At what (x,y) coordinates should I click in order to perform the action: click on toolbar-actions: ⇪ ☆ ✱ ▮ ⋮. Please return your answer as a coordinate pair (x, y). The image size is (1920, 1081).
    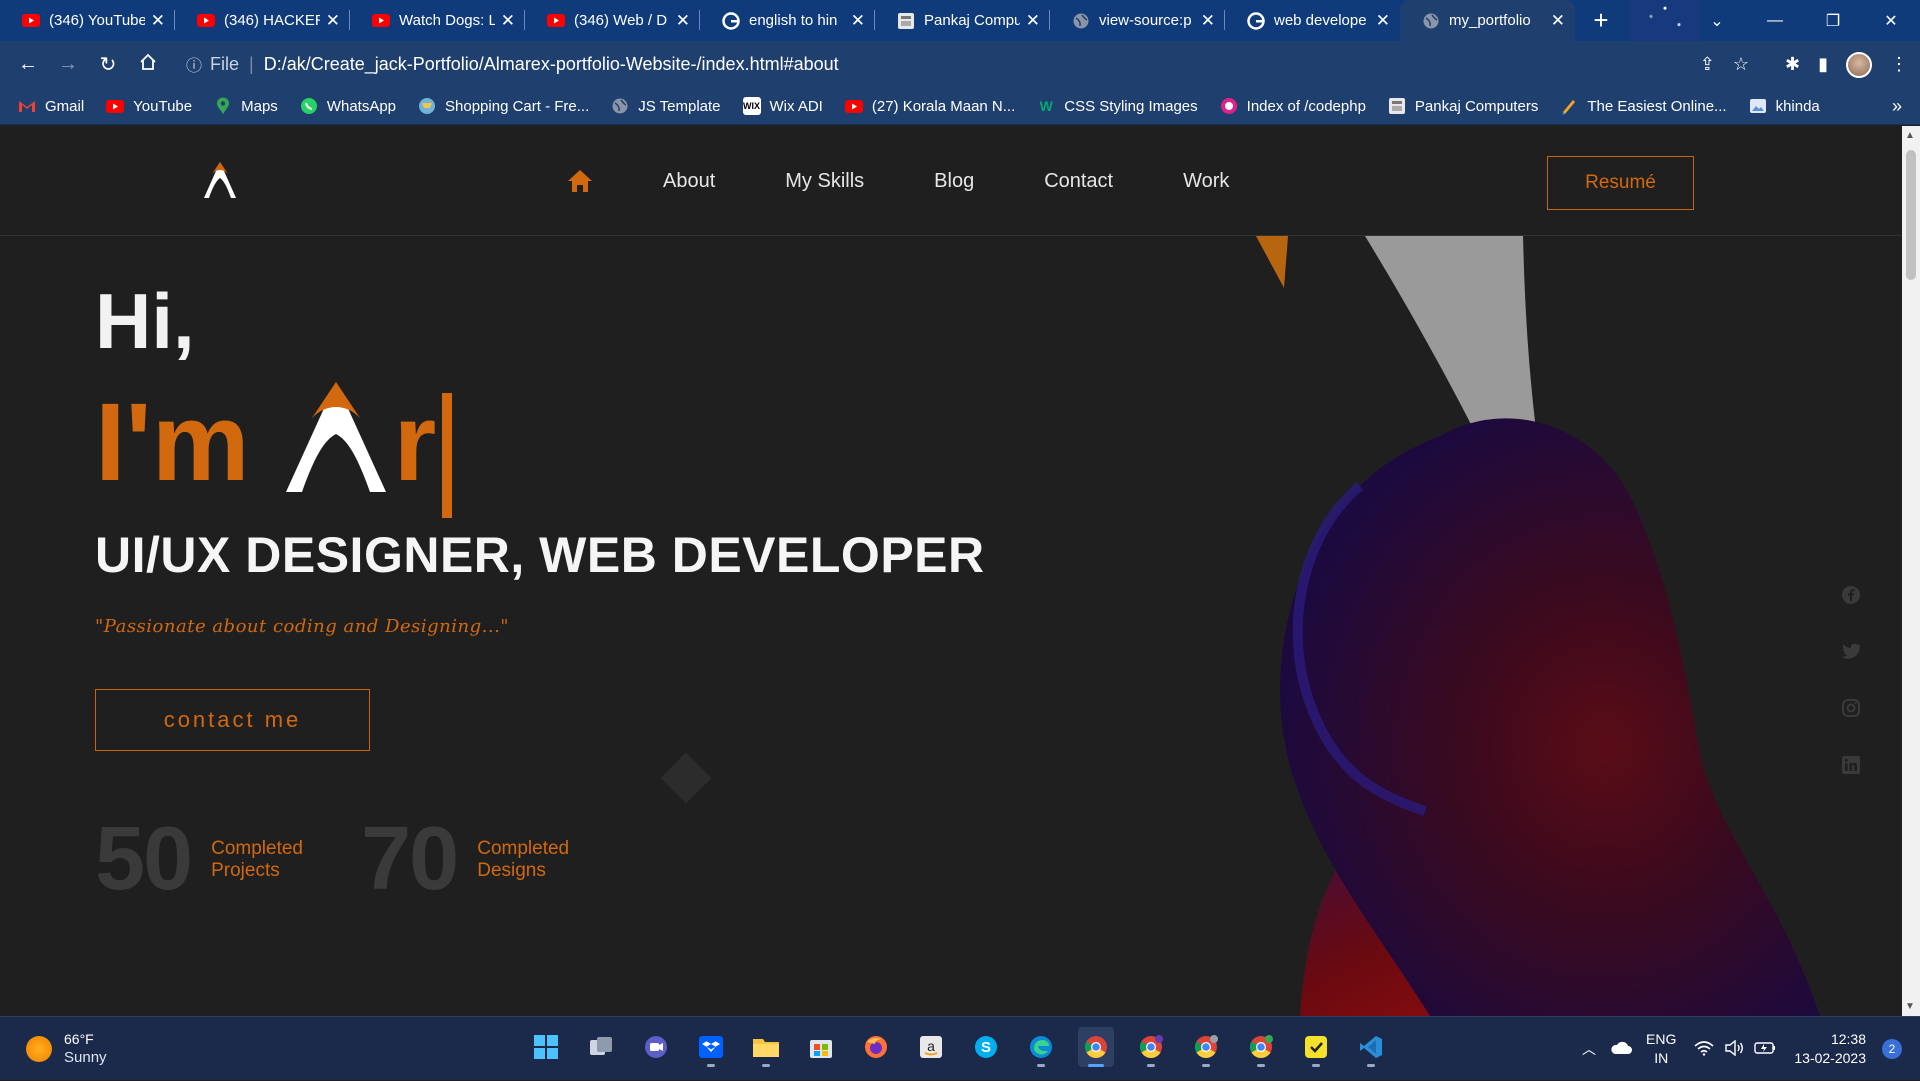
    Looking at the image, I should click on (1804, 64).